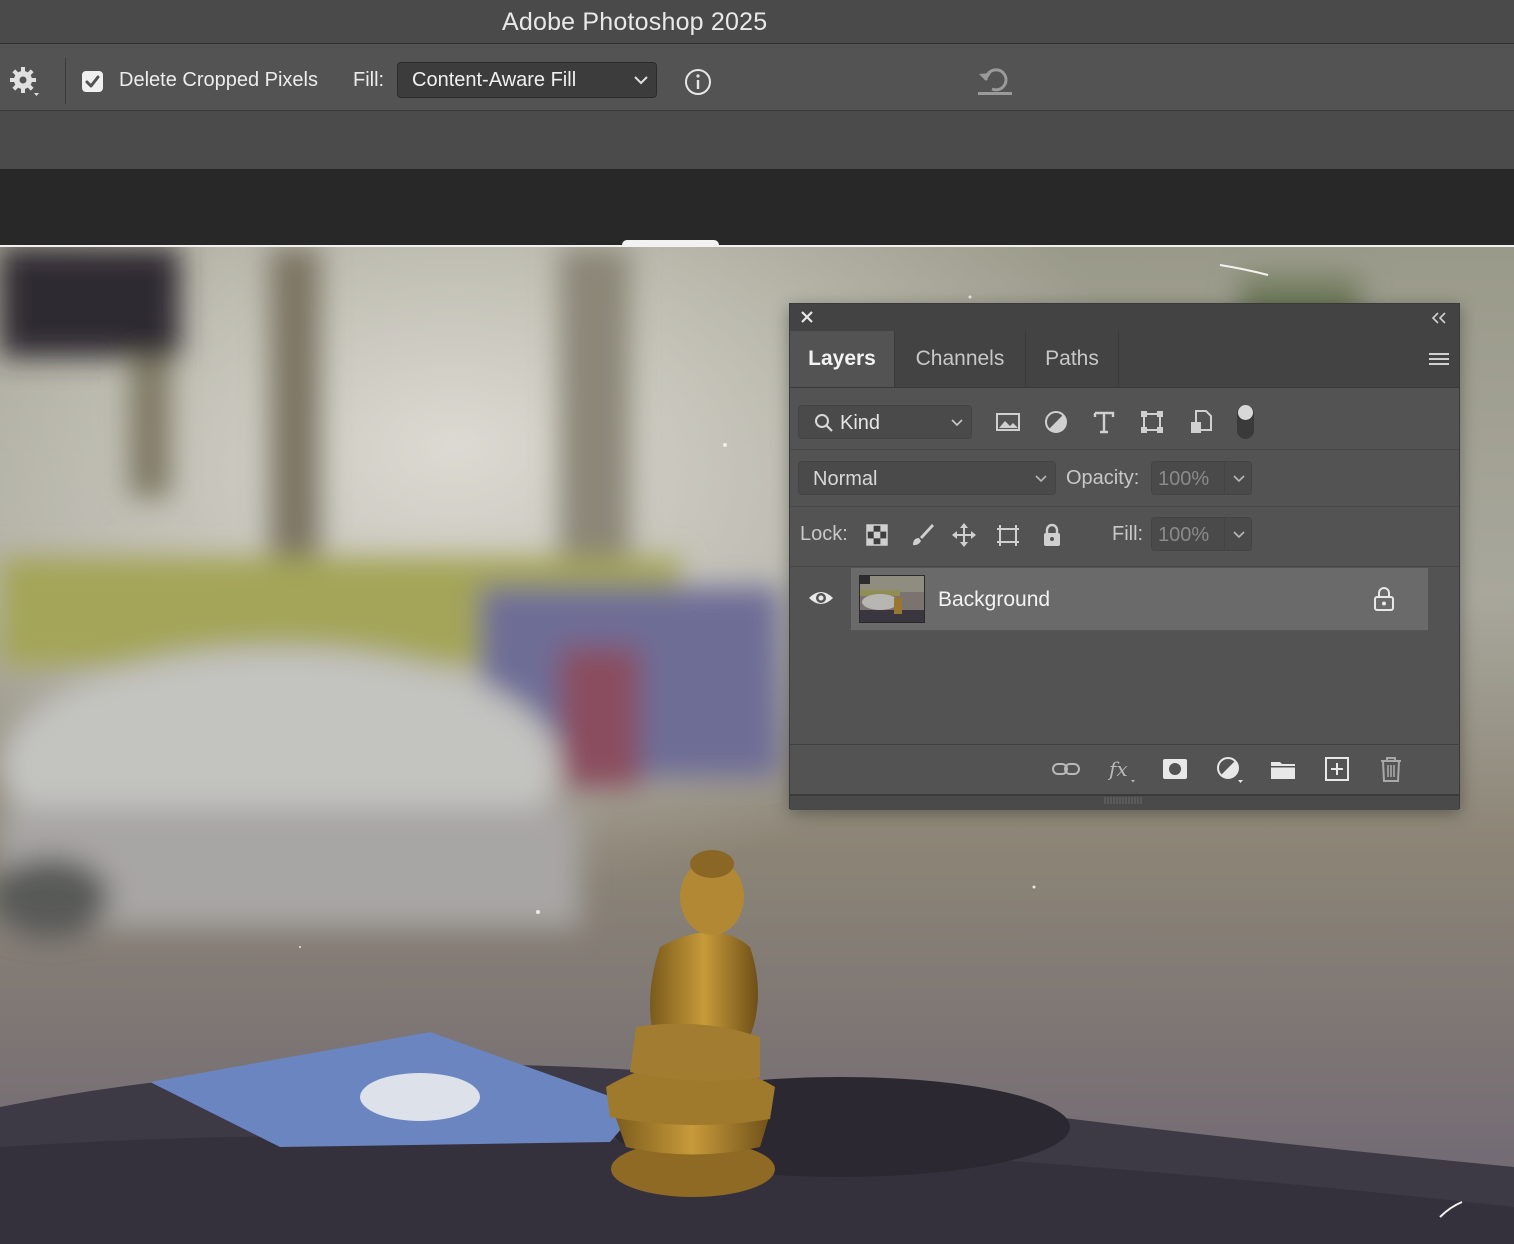 This screenshot has width=1514, height=1244. I want to click on type-filter-icon, so click(1104, 422).